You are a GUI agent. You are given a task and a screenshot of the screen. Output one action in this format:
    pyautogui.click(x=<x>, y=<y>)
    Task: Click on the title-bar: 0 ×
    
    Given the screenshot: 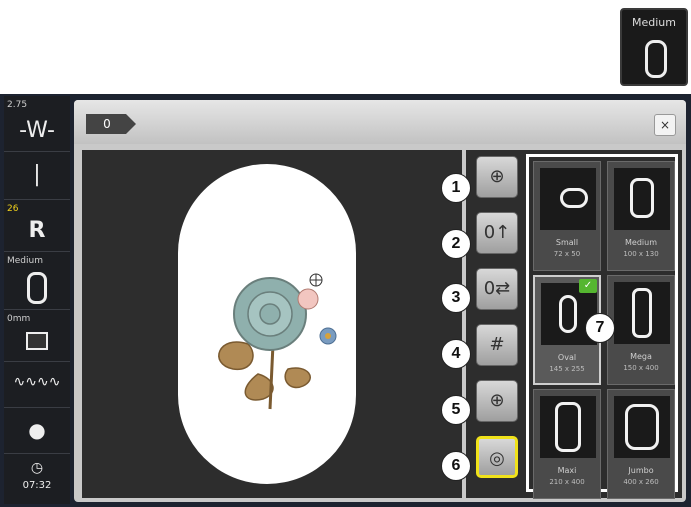 What is the action you would take?
    pyautogui.click(x=380, y=122)
    